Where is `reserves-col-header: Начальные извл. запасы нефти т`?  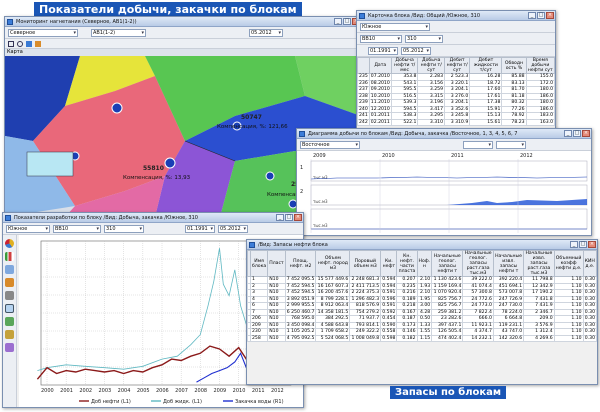
reserves-col-header: Начальные извл. запасы нефти т is located at coordinates (508, 263).